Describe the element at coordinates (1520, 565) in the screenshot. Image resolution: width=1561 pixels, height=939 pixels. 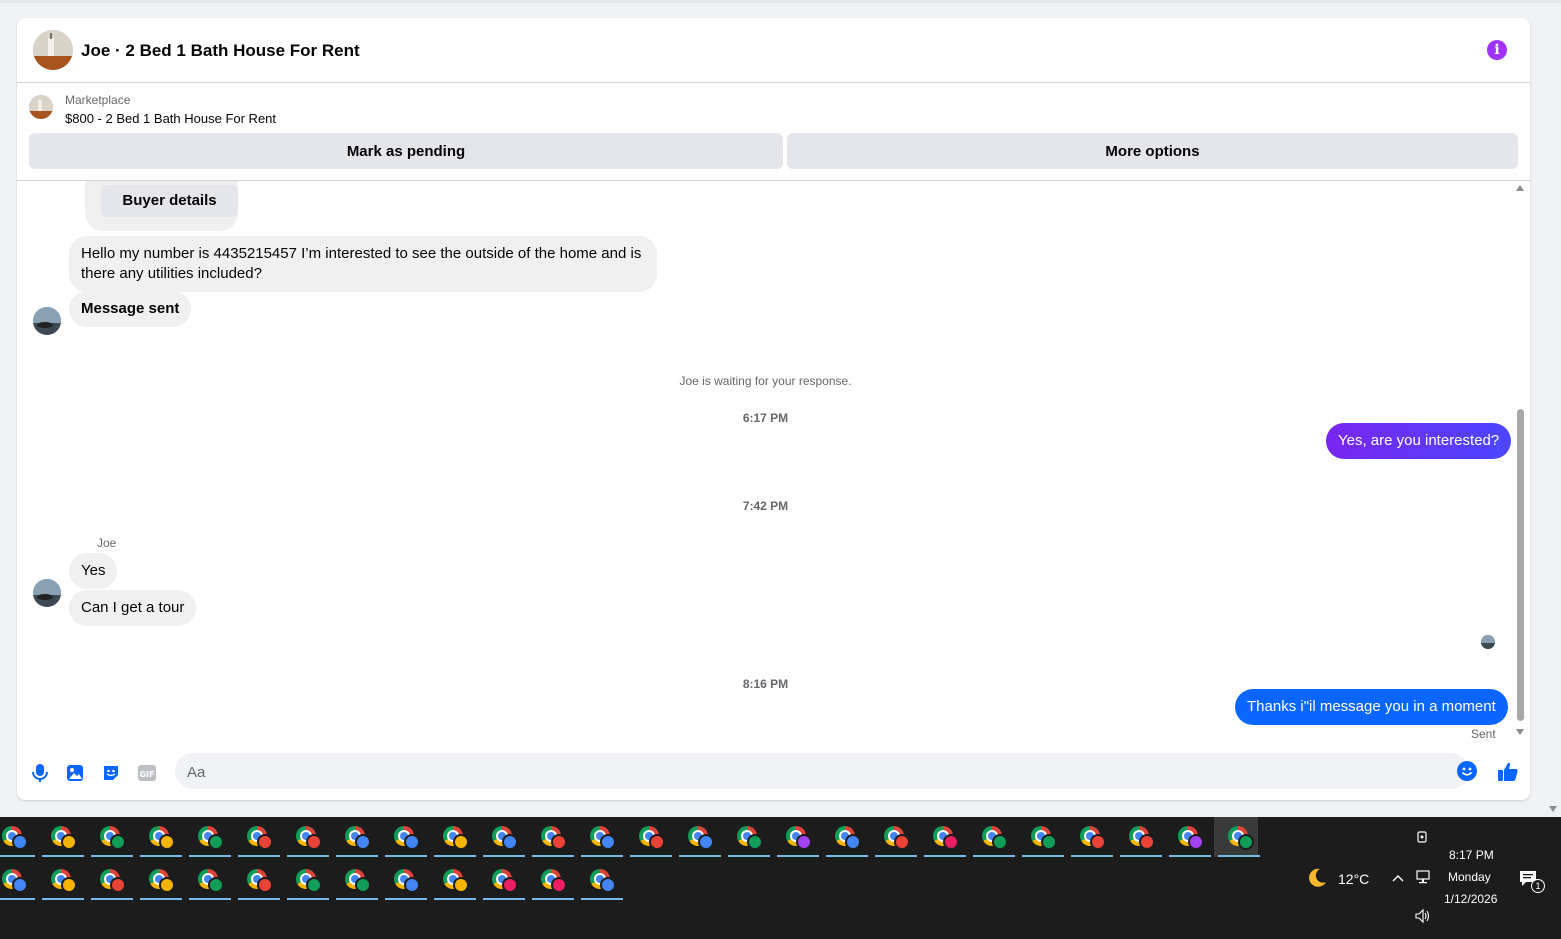
I see `scroll-thumb` at that location.